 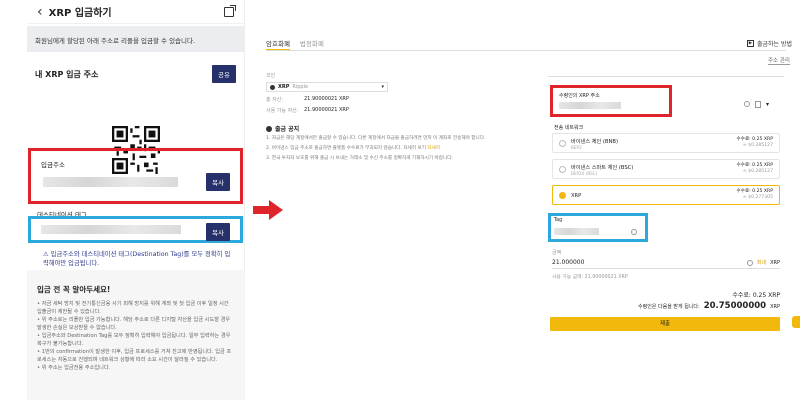 I want to click on amount-unit: XRP, so click(x=775, y=262).